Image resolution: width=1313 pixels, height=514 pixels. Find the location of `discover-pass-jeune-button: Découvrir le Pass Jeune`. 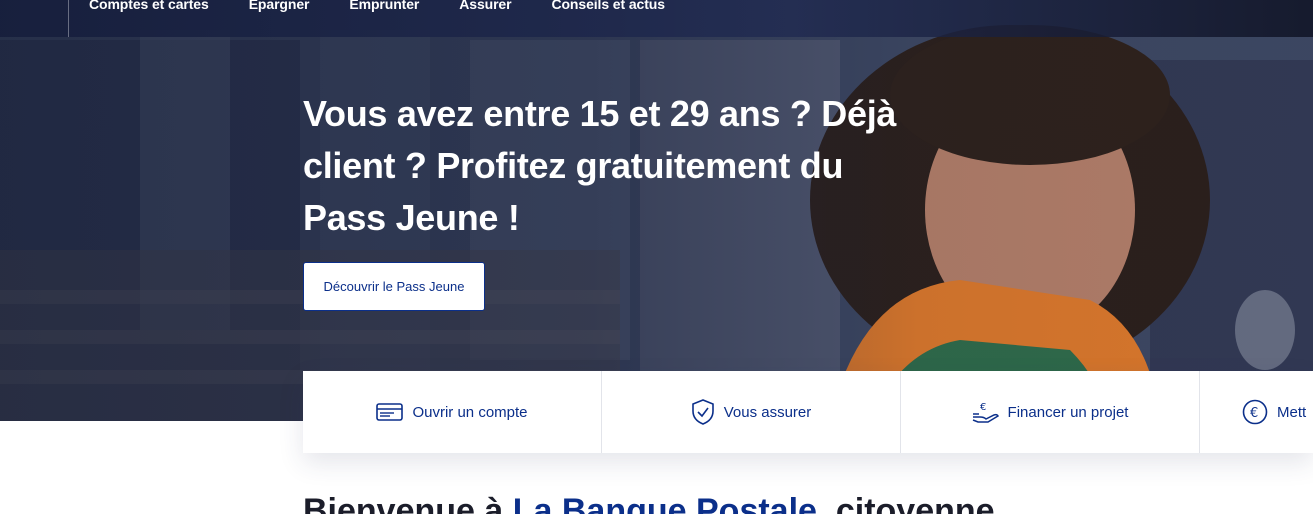

discover-pass-jeune-button: Découvrir le Pass Jeune is located at coordinates (394, 286).